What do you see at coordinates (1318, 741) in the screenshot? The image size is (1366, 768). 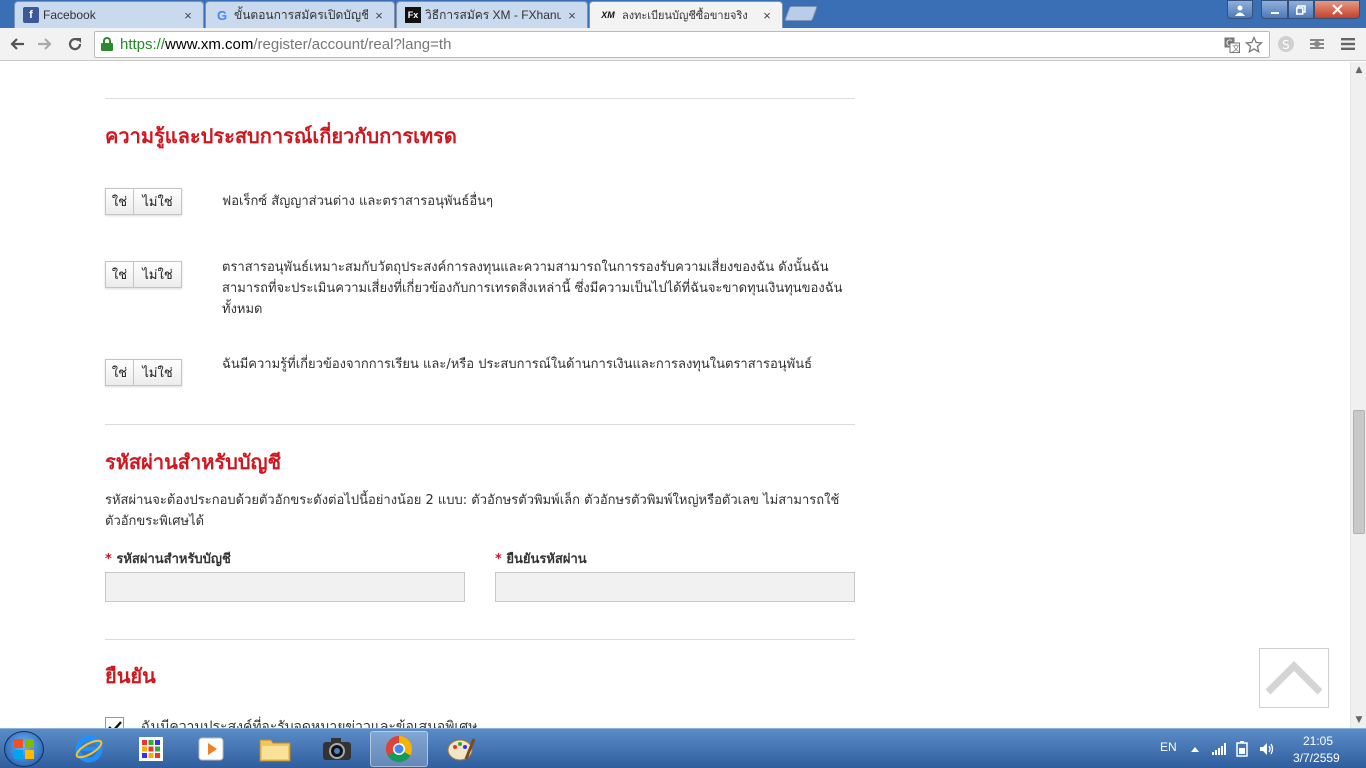 I see `clock-time: 21:05` at bounding box center [1318, 741].